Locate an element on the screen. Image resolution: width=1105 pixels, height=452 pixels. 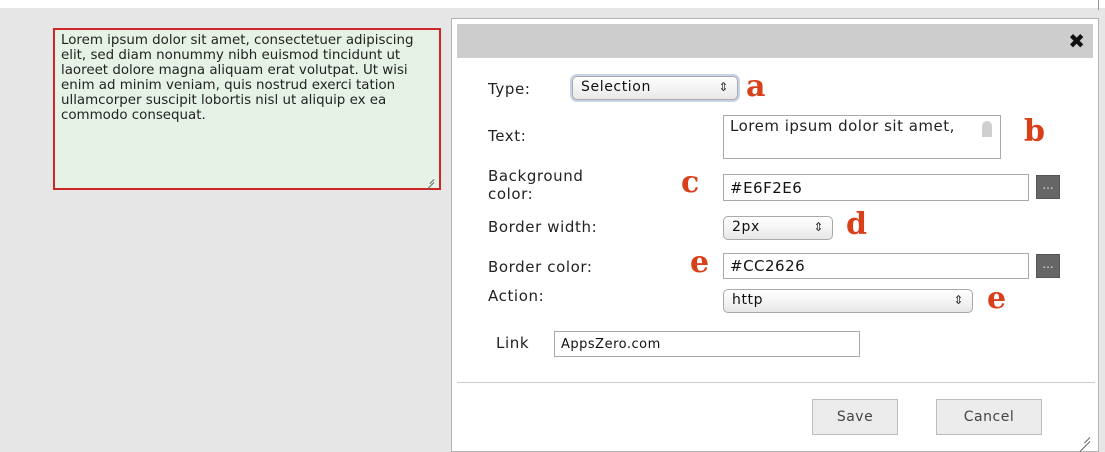
marker-a: a is located at coordinates (756, 86).